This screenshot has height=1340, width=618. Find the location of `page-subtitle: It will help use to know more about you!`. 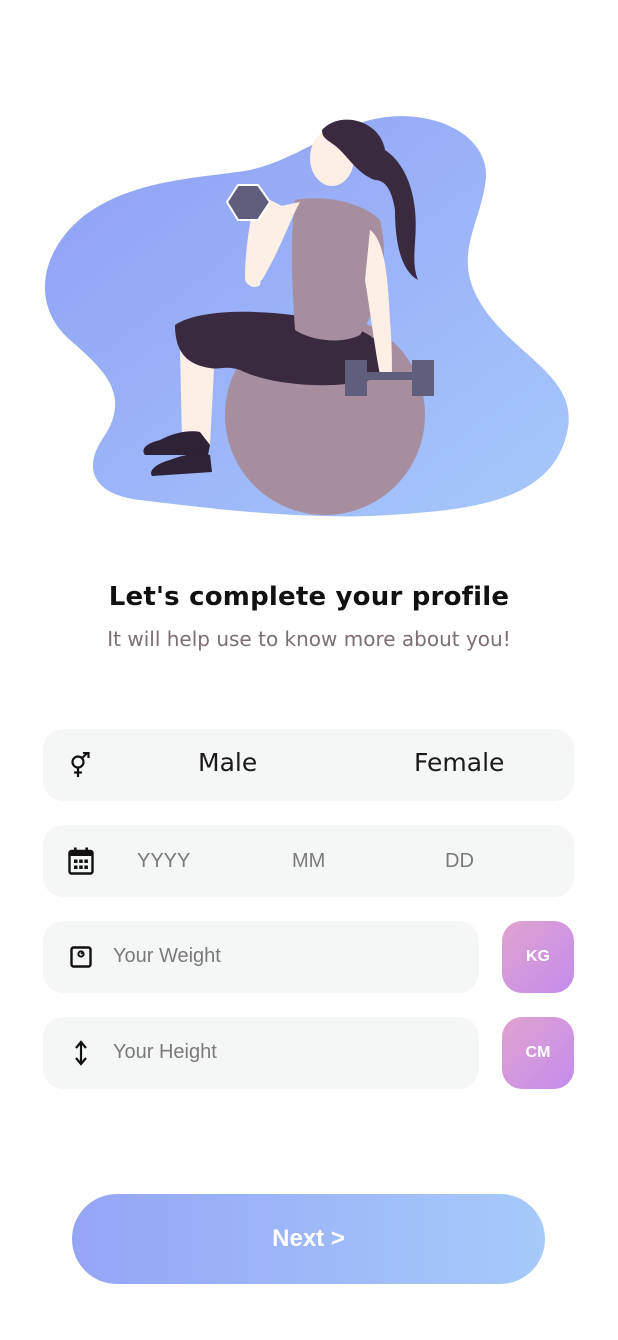

page-subtitle: It will help use to know more about you! is located at coordinates (309, 639).